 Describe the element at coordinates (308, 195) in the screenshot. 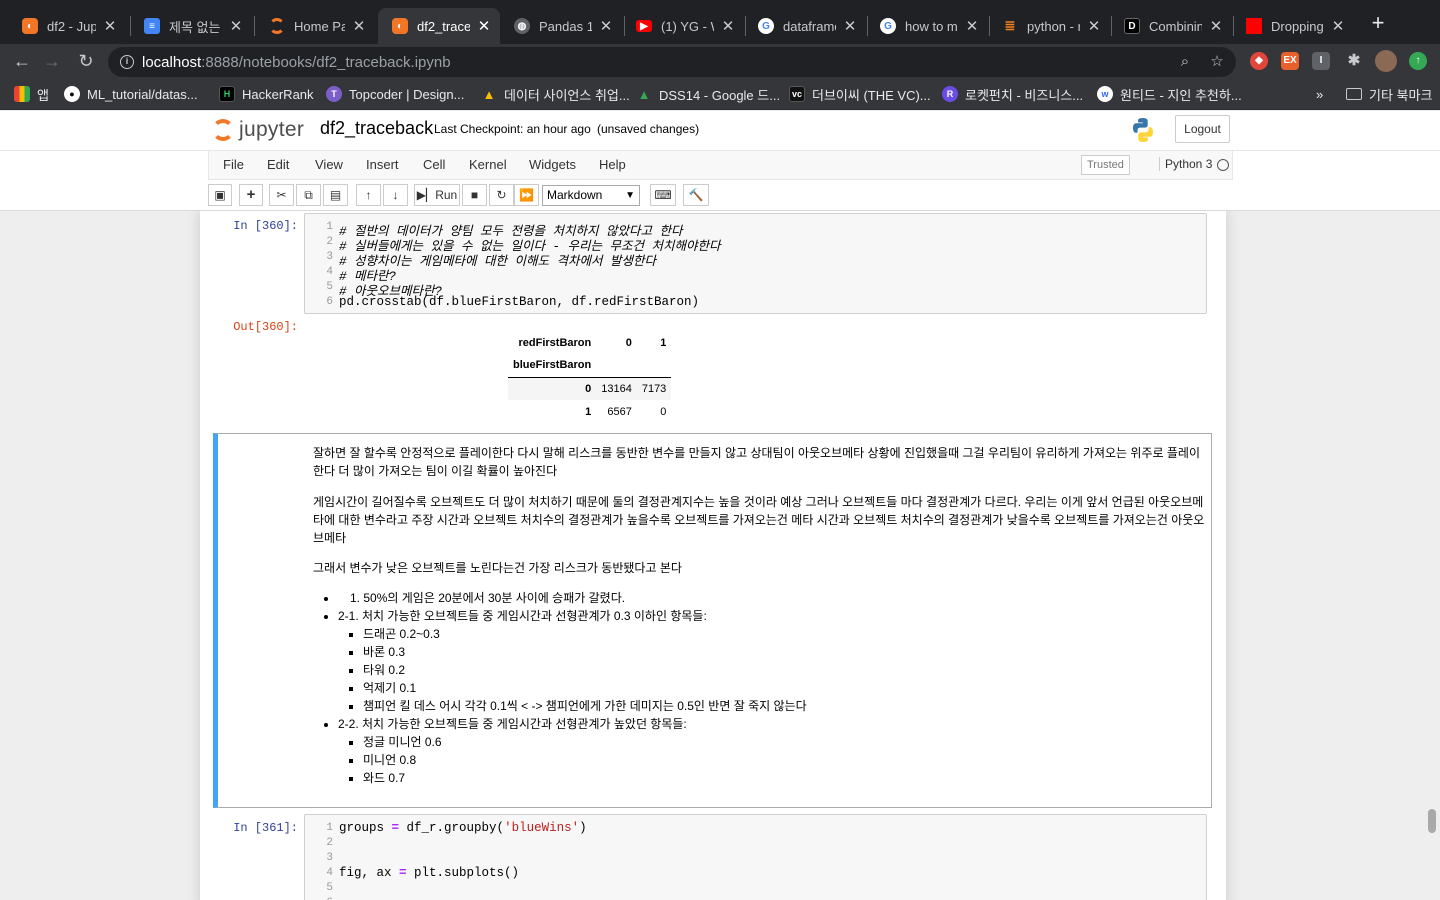

I see `copy-icon: ⧉` at that location.